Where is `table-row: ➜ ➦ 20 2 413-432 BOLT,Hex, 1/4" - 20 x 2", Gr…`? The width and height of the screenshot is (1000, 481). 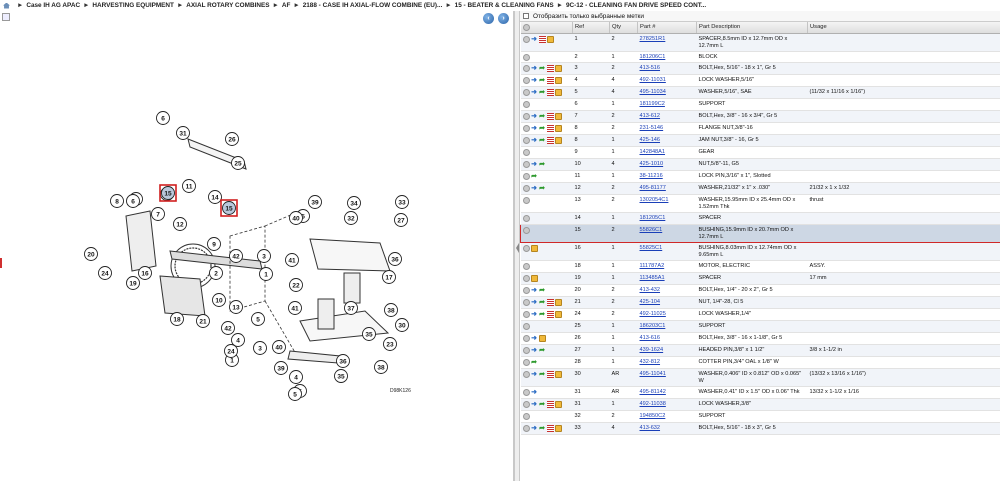
table-row: ➜ ➦ 20 2 413-432 BOLT,Hex, 1/4" - 20 x 2", Gr… is located at coordinates (760, 291).